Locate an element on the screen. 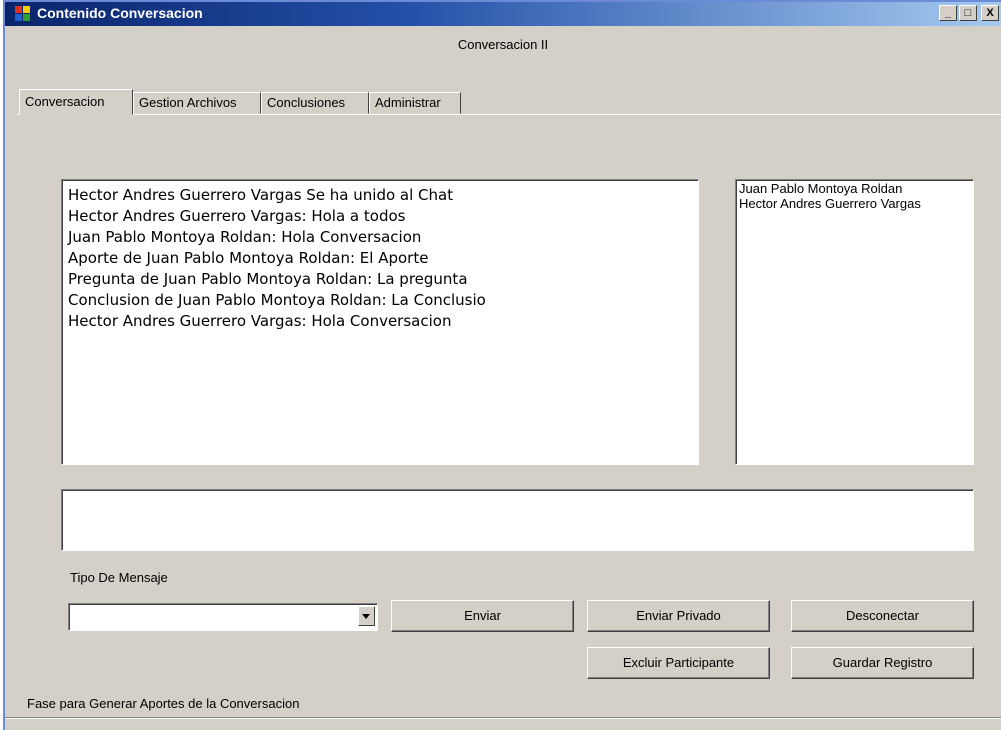  window-title: Contenido Conversacion is located at coordinates (120, 13).